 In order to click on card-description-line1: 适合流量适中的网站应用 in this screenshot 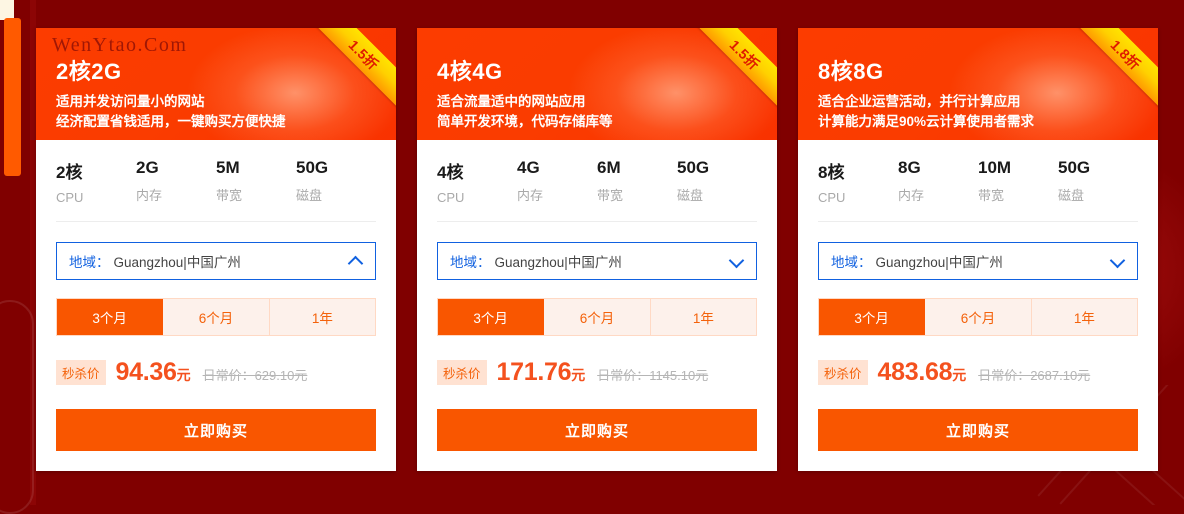, I will do `click(511, 101)`.